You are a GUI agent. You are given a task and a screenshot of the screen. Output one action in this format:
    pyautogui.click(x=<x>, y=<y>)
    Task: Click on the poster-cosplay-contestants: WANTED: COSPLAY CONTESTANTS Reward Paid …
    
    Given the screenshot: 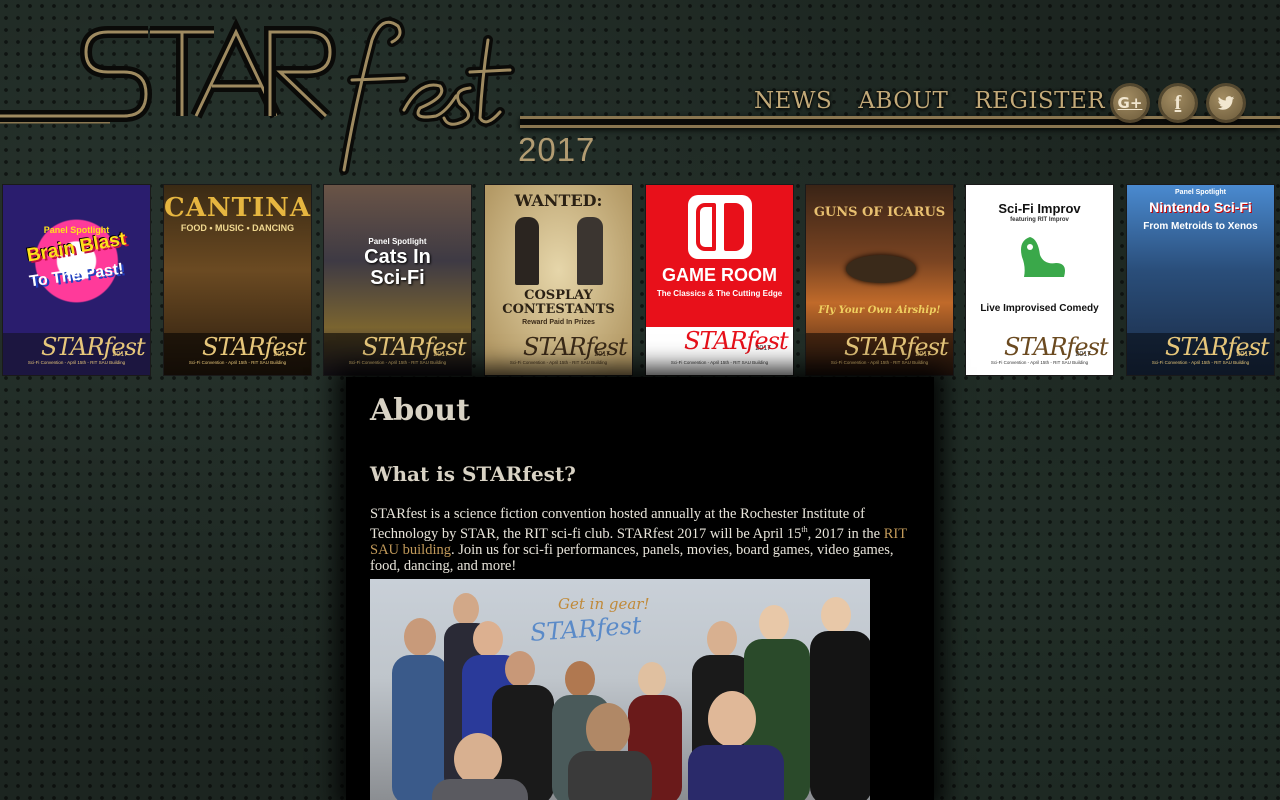 What is the action you would take?
    pyautogui.click(x=558, y=280)
    